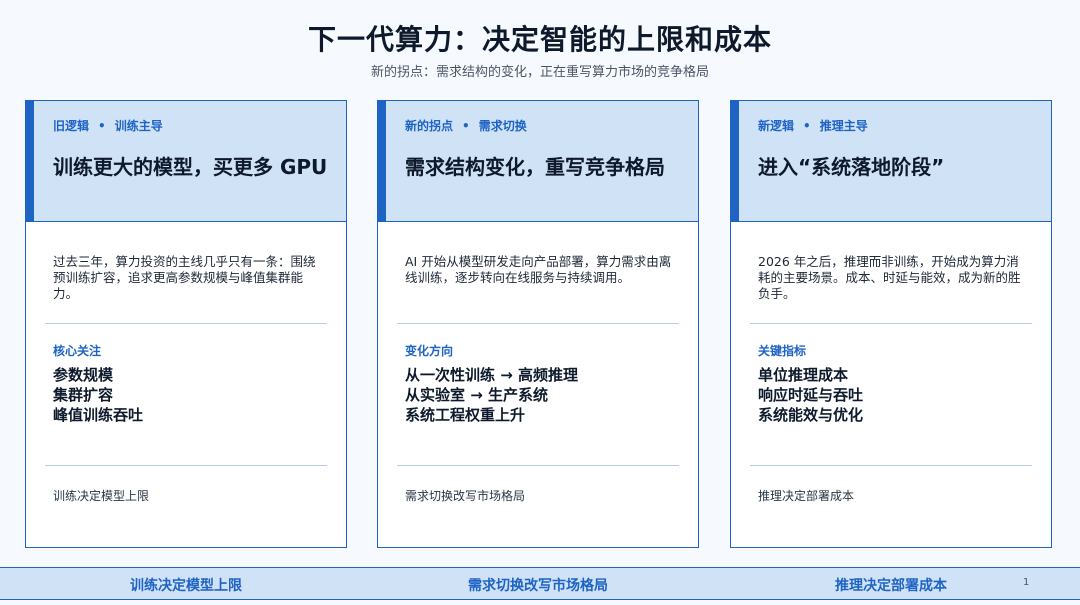 The width and height of the screenshot is (1080, 605). What do you see at coordinates (83, 375) in the screenshot?
I see `card-point: 参数规模` at bounding box center [83, 375].